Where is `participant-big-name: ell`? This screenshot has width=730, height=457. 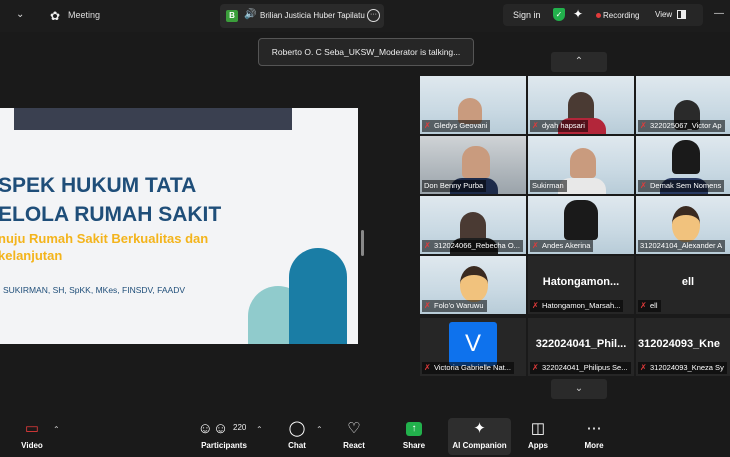 participant-big-name: ell is located at coordinates (688, 282).